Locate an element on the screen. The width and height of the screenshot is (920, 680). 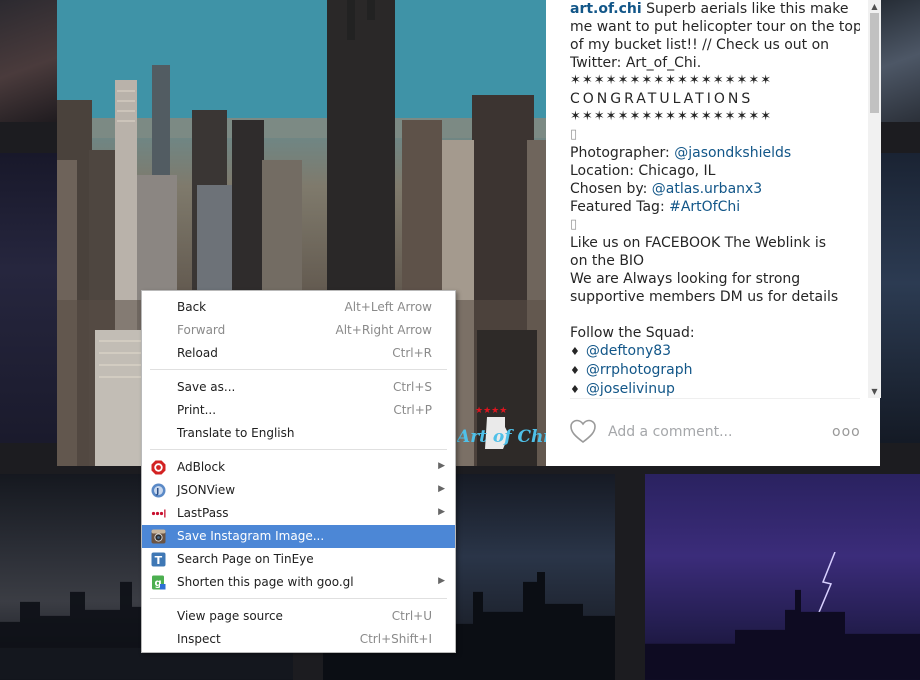
menu-item-view-source: View page source Ctrl+U is located at coordinates (298, 616).